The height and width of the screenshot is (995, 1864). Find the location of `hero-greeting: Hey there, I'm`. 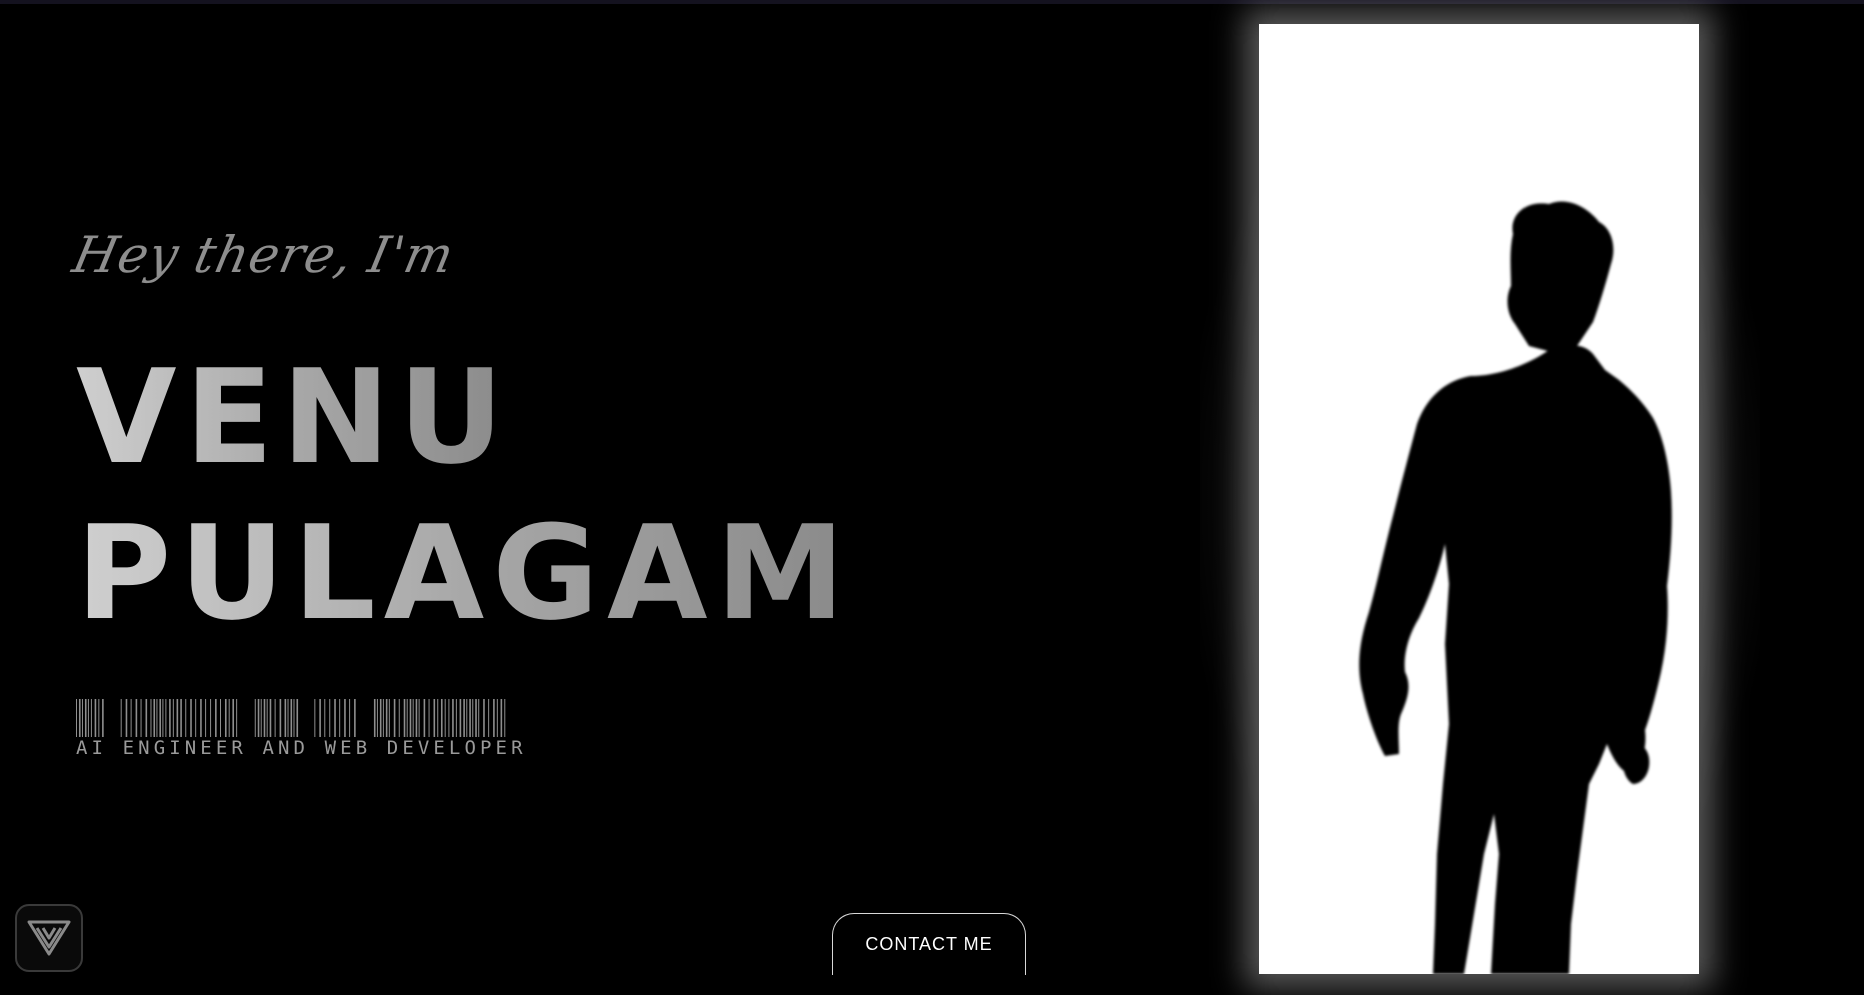

hero-greeting: Hey there, I'm is located at coordinates (263, 255).